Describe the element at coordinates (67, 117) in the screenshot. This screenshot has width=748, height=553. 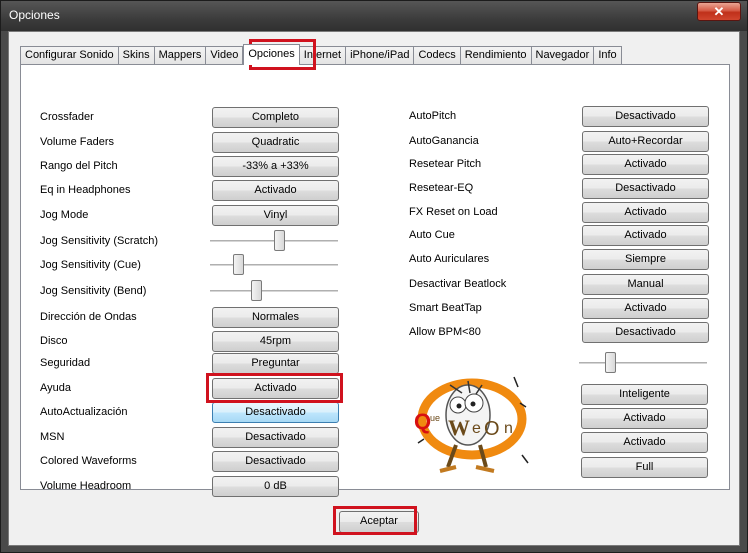
I see `label-crossfader: Crossfader` at that location.